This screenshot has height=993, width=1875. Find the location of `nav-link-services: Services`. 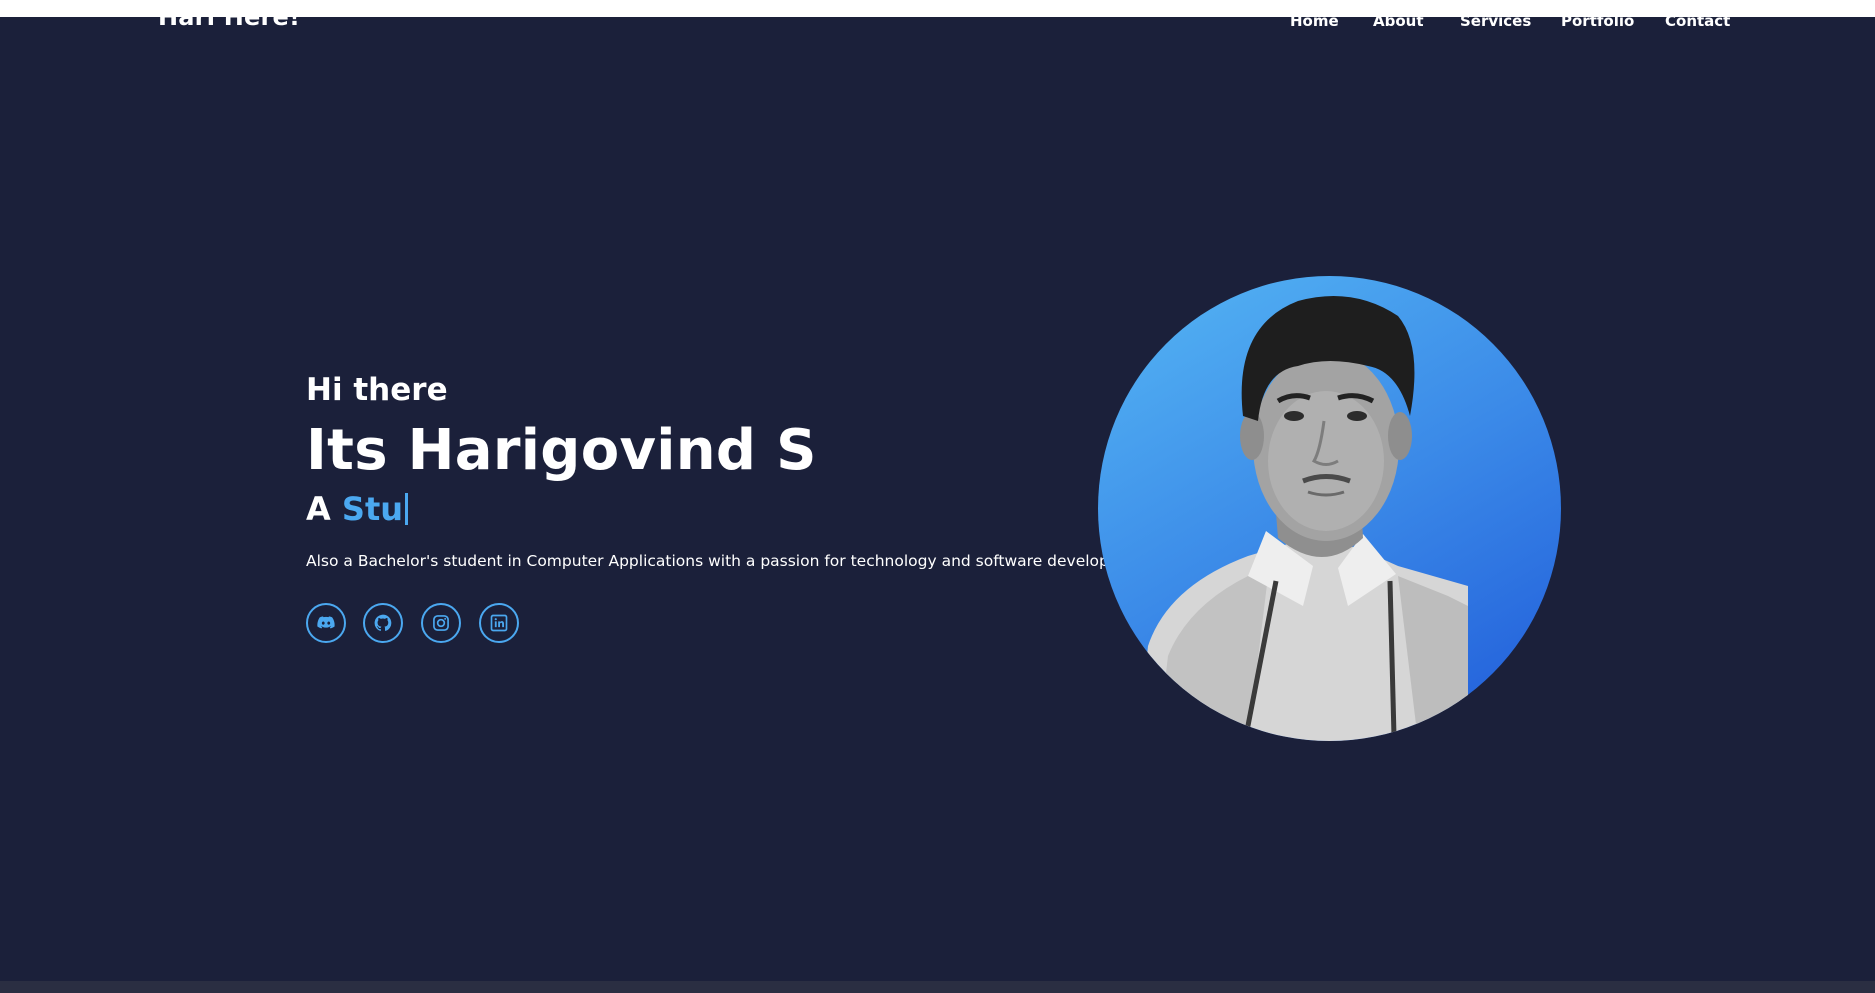

nav-link-services: Services is located at coordinates (1495, 21).